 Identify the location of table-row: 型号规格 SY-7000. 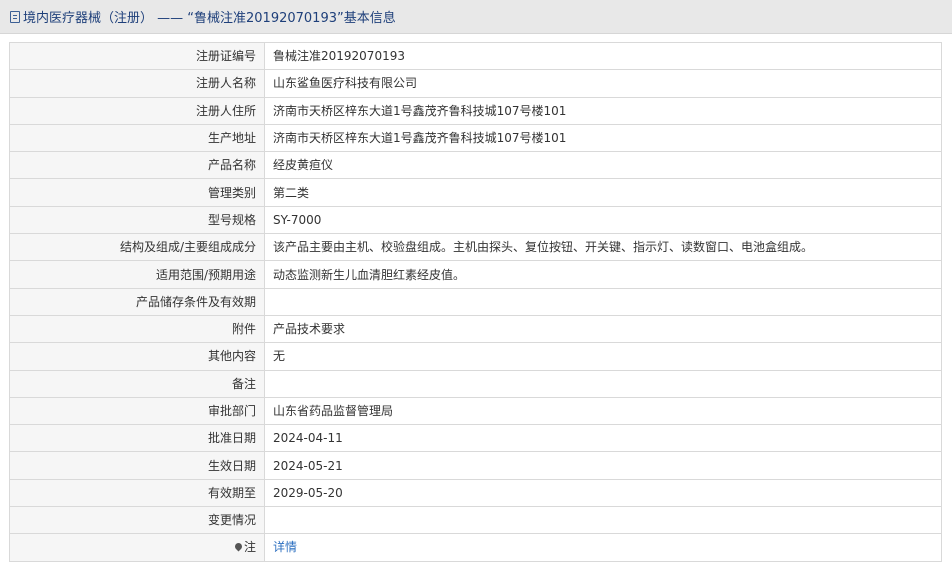
(475, 220).